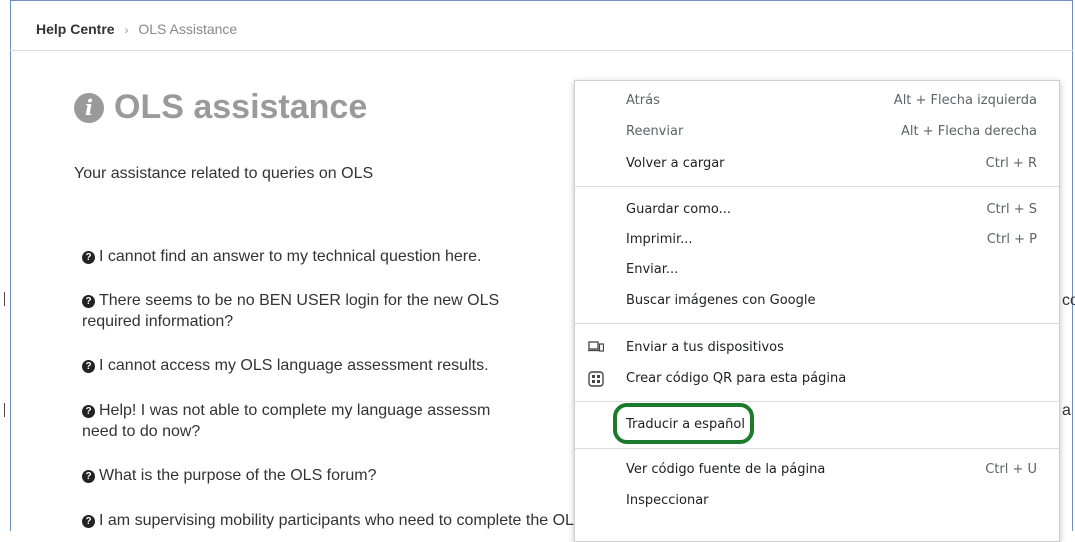 The height and width of the screenshot is (542, 1075). Describe the element at coordinates (831, 210) in the screenshot. I see `menu-item-save-as: Guardar como... Ctrl + S` at that location.